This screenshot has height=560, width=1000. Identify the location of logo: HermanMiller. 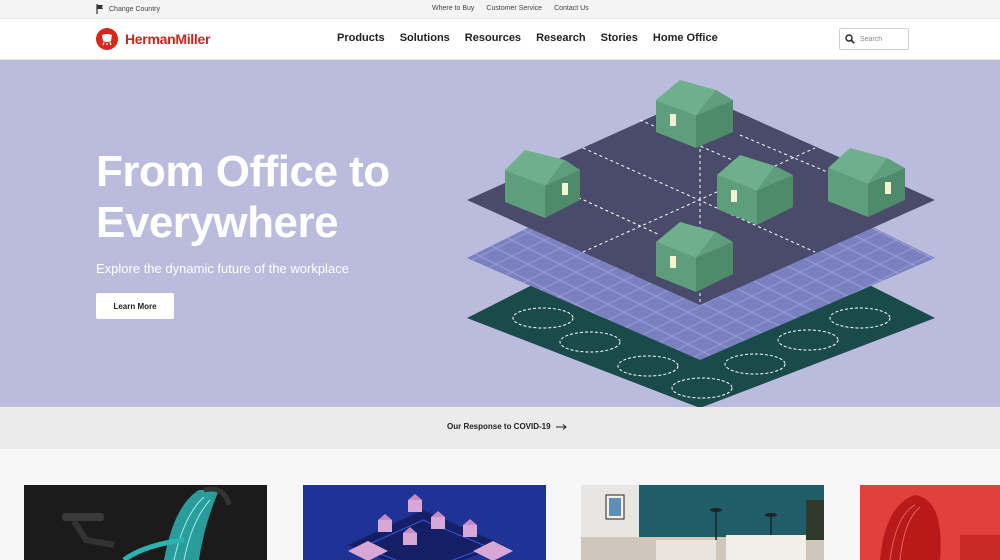
(153, 39).